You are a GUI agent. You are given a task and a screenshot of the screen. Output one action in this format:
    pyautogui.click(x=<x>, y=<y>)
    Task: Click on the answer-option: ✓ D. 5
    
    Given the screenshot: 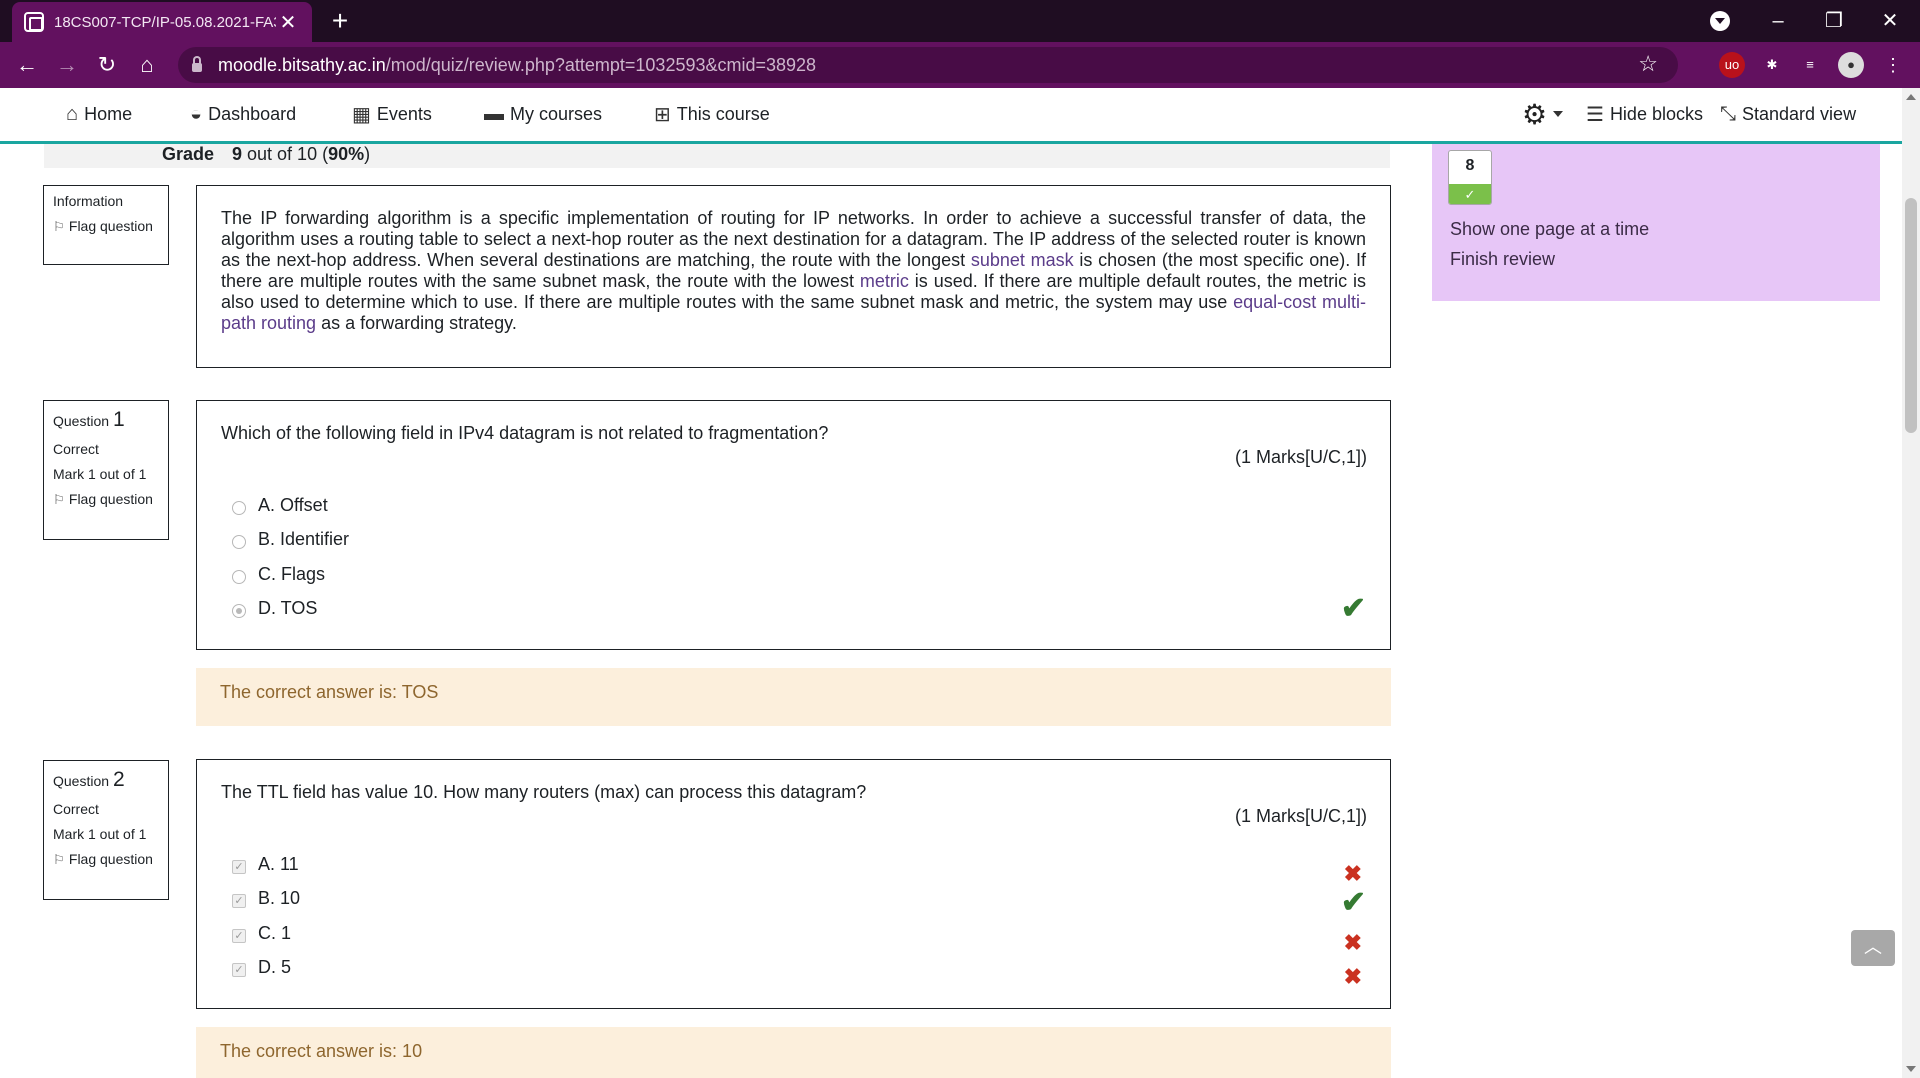 What is the action you would take?
    pyautogui.click(x=261, y=967)
    